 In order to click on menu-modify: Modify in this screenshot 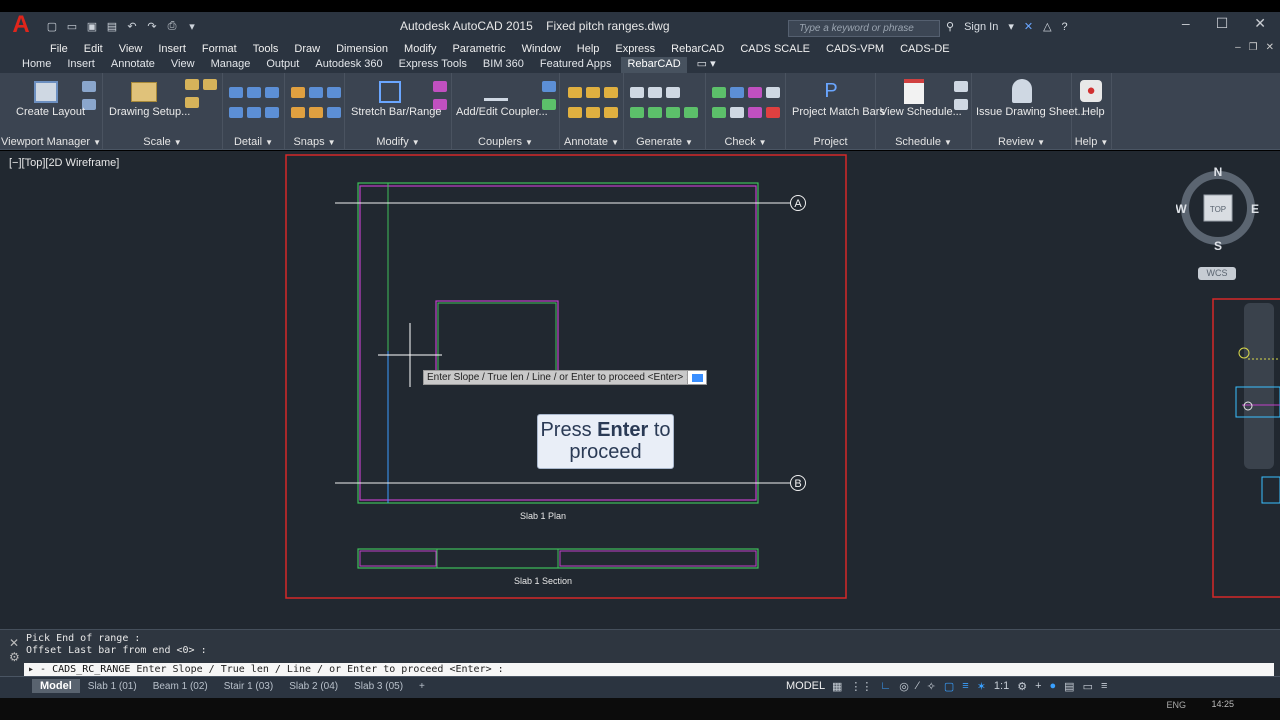, I will do `click(420, 49)`.